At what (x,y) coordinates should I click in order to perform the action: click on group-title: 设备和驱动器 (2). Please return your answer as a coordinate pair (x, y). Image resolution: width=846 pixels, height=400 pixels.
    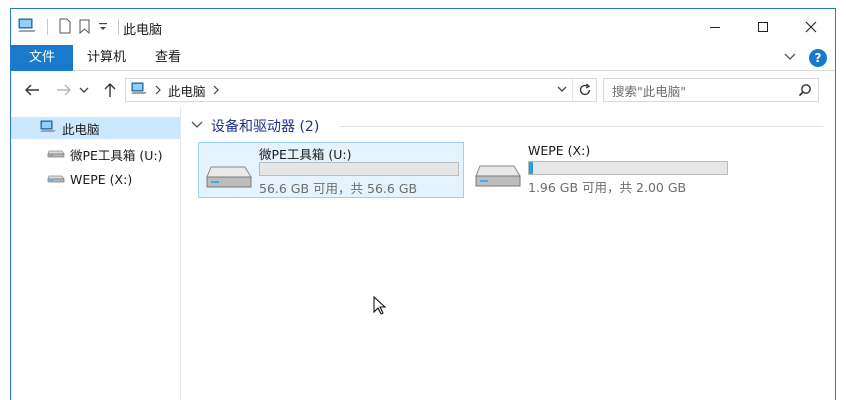
    Looking at the image, I should click on (265, 127).